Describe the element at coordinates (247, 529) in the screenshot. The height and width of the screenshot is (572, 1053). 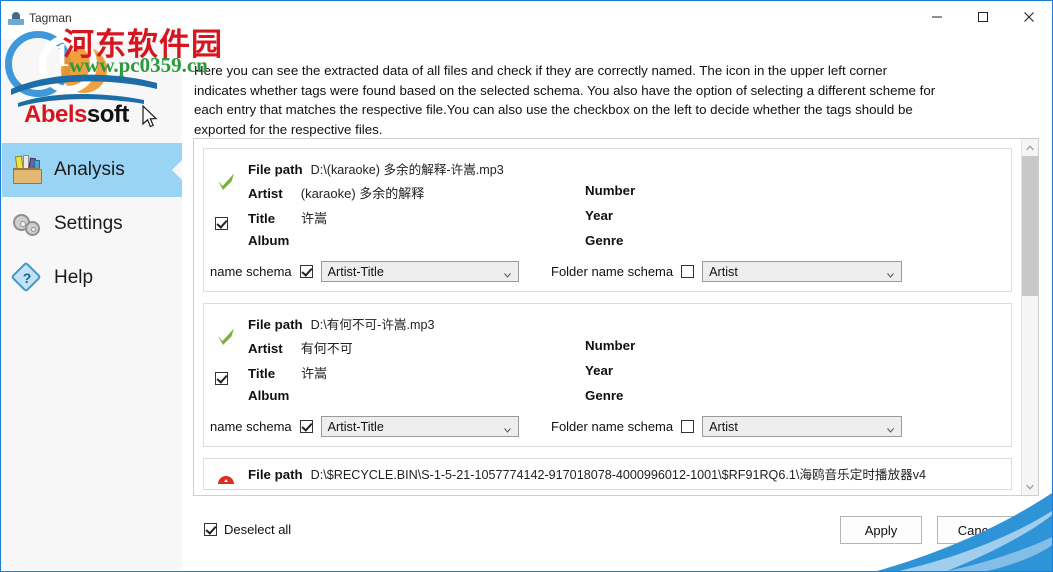
I see `deselect-all-group: Deselect all` at that location.